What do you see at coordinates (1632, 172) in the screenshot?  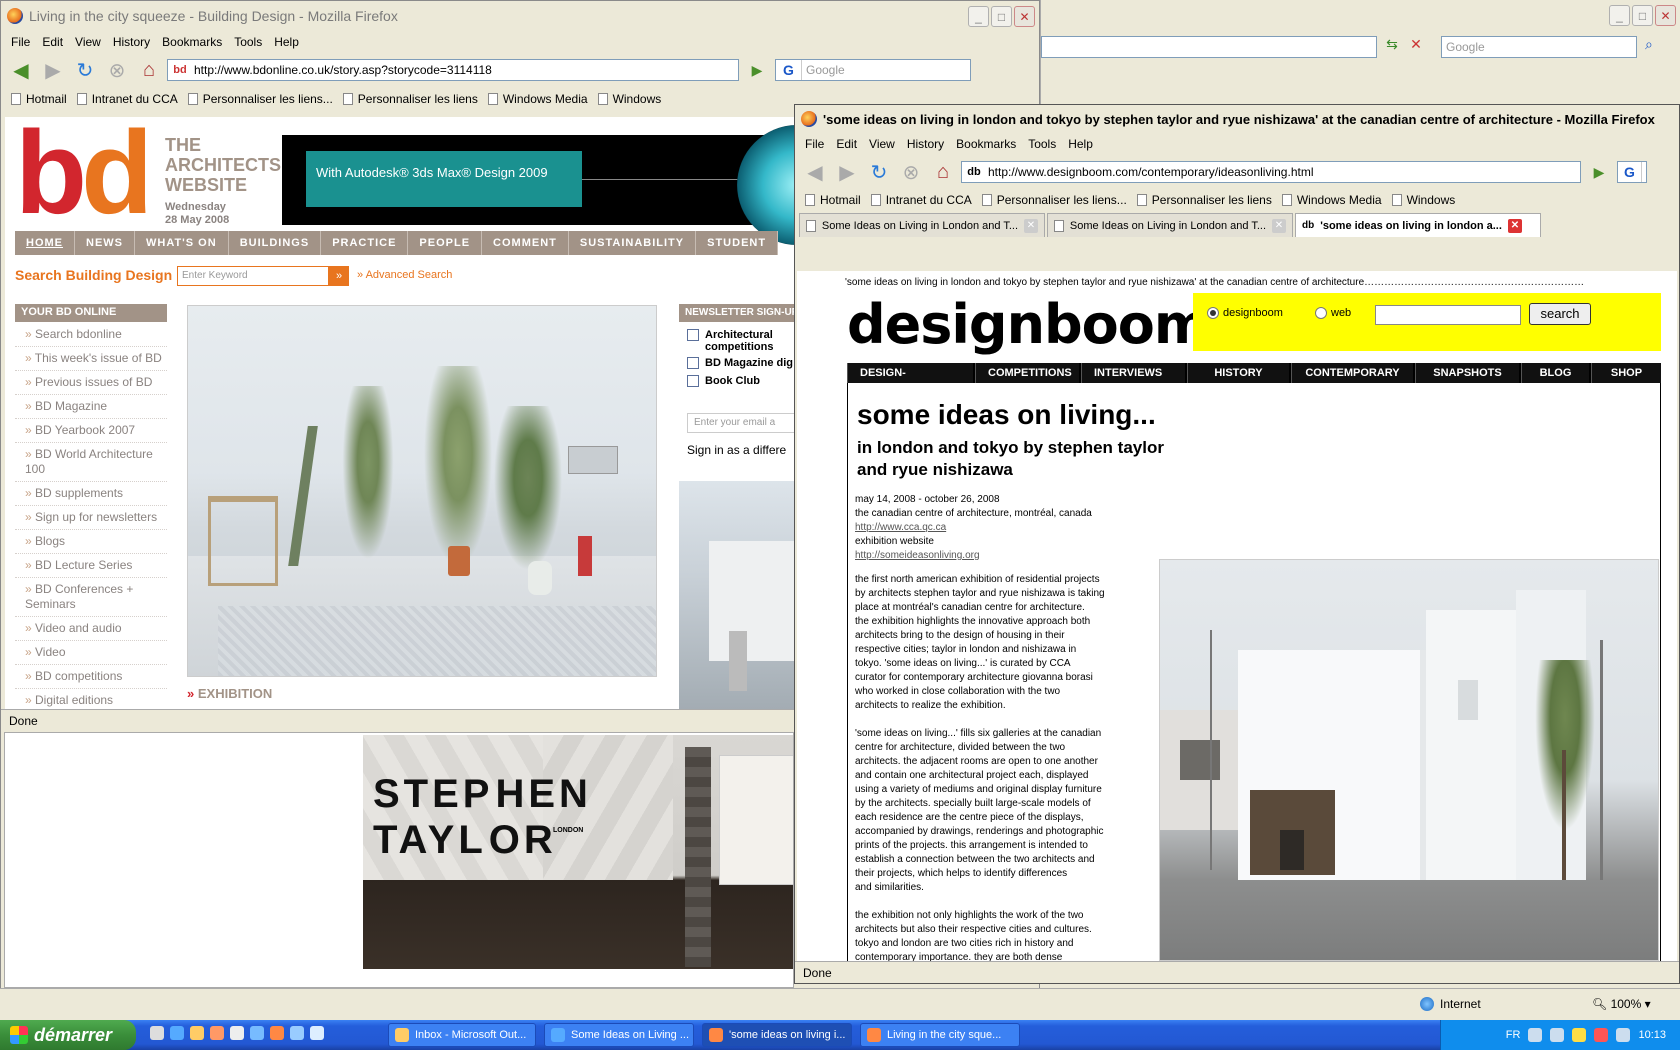 I see `search-box: G` at bounding box center [1632, 172].